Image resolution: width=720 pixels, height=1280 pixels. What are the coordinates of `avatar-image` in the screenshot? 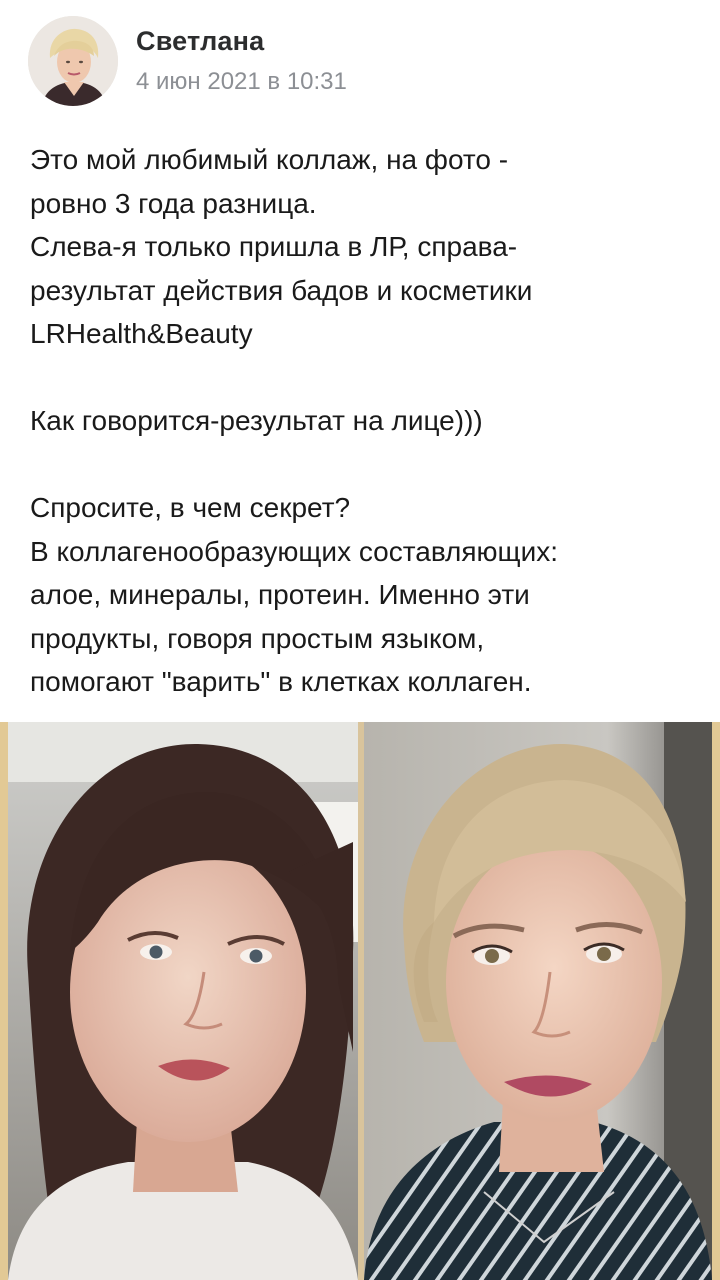 It's located at (73, 61).